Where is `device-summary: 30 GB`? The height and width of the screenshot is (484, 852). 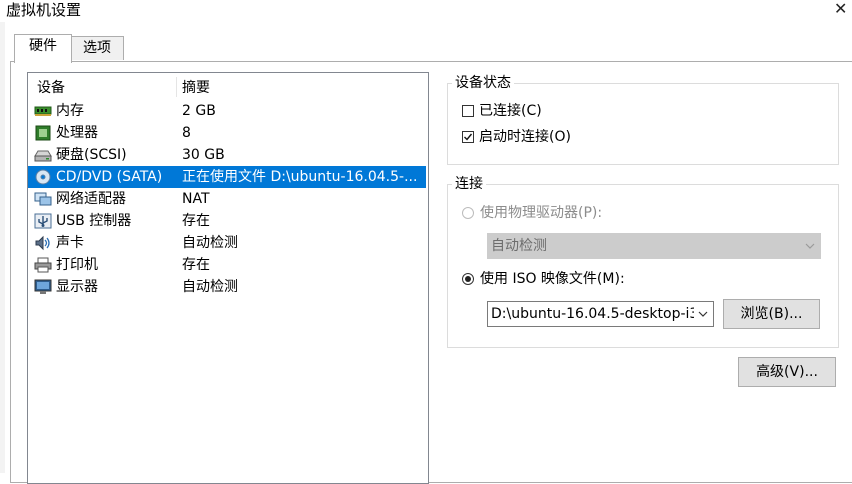
device-summary: 30 GB is located at coordinates (203, 155).